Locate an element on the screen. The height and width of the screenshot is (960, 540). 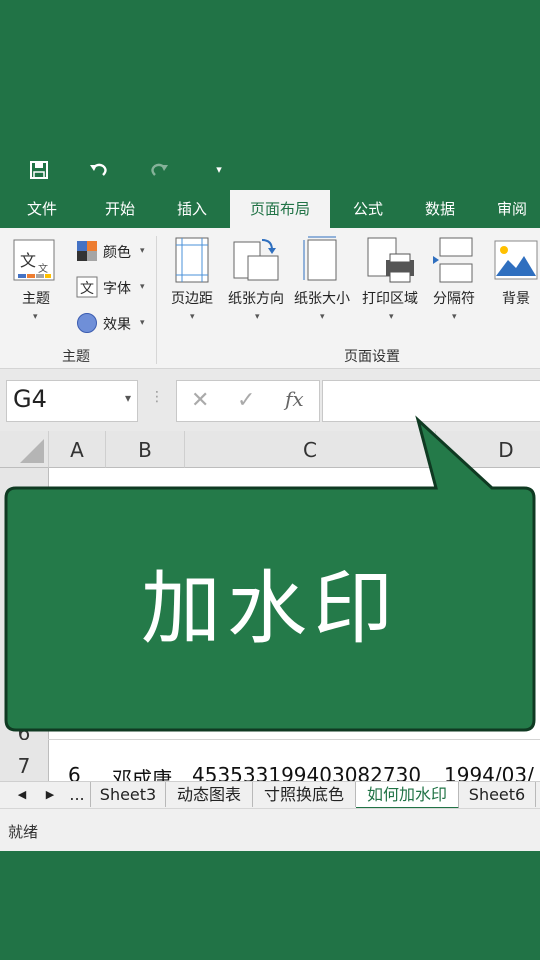
ribbon-tabs: 文件 开始 插入 页面布局 公式 数据 审阅 is located at coordinates (270, 209).